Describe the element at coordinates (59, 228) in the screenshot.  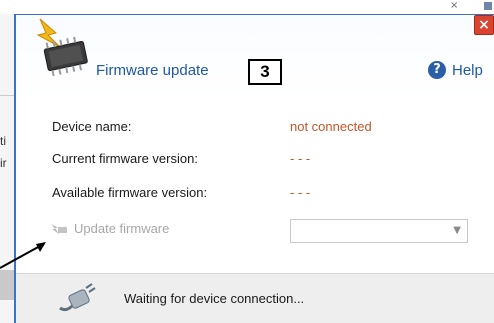
I see `update-firmware-icon` at that location.